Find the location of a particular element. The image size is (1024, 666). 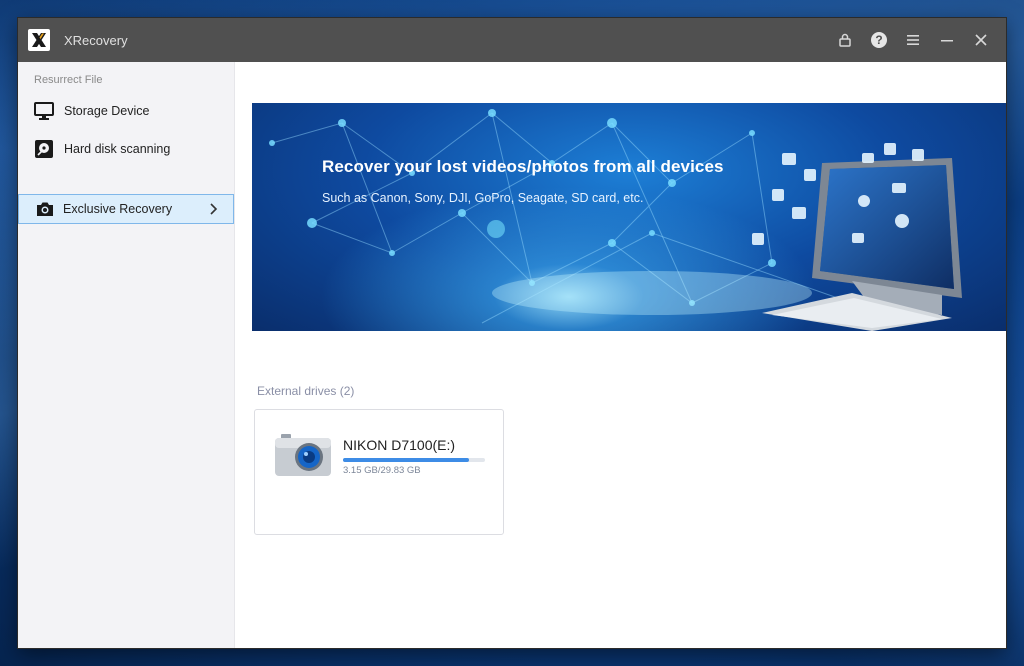

drive-name: NIKON D7100(E:) is located at coordinates (399, 445).